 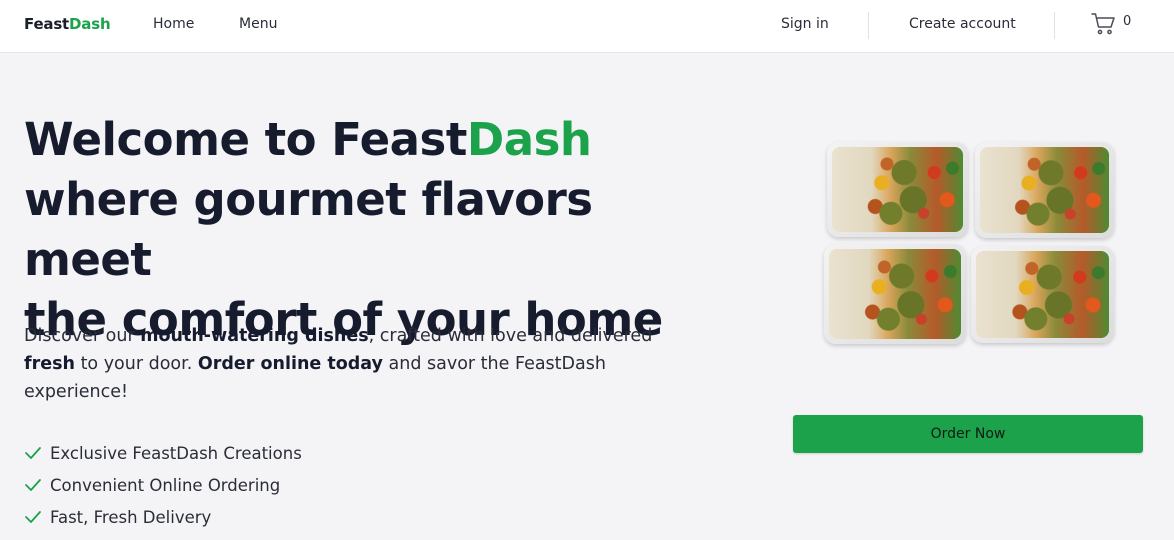 What do you see at coordinates (1103, 24) in the screenshot?
I see `shopping-cart-icon` at bounding box center [1103, 24].